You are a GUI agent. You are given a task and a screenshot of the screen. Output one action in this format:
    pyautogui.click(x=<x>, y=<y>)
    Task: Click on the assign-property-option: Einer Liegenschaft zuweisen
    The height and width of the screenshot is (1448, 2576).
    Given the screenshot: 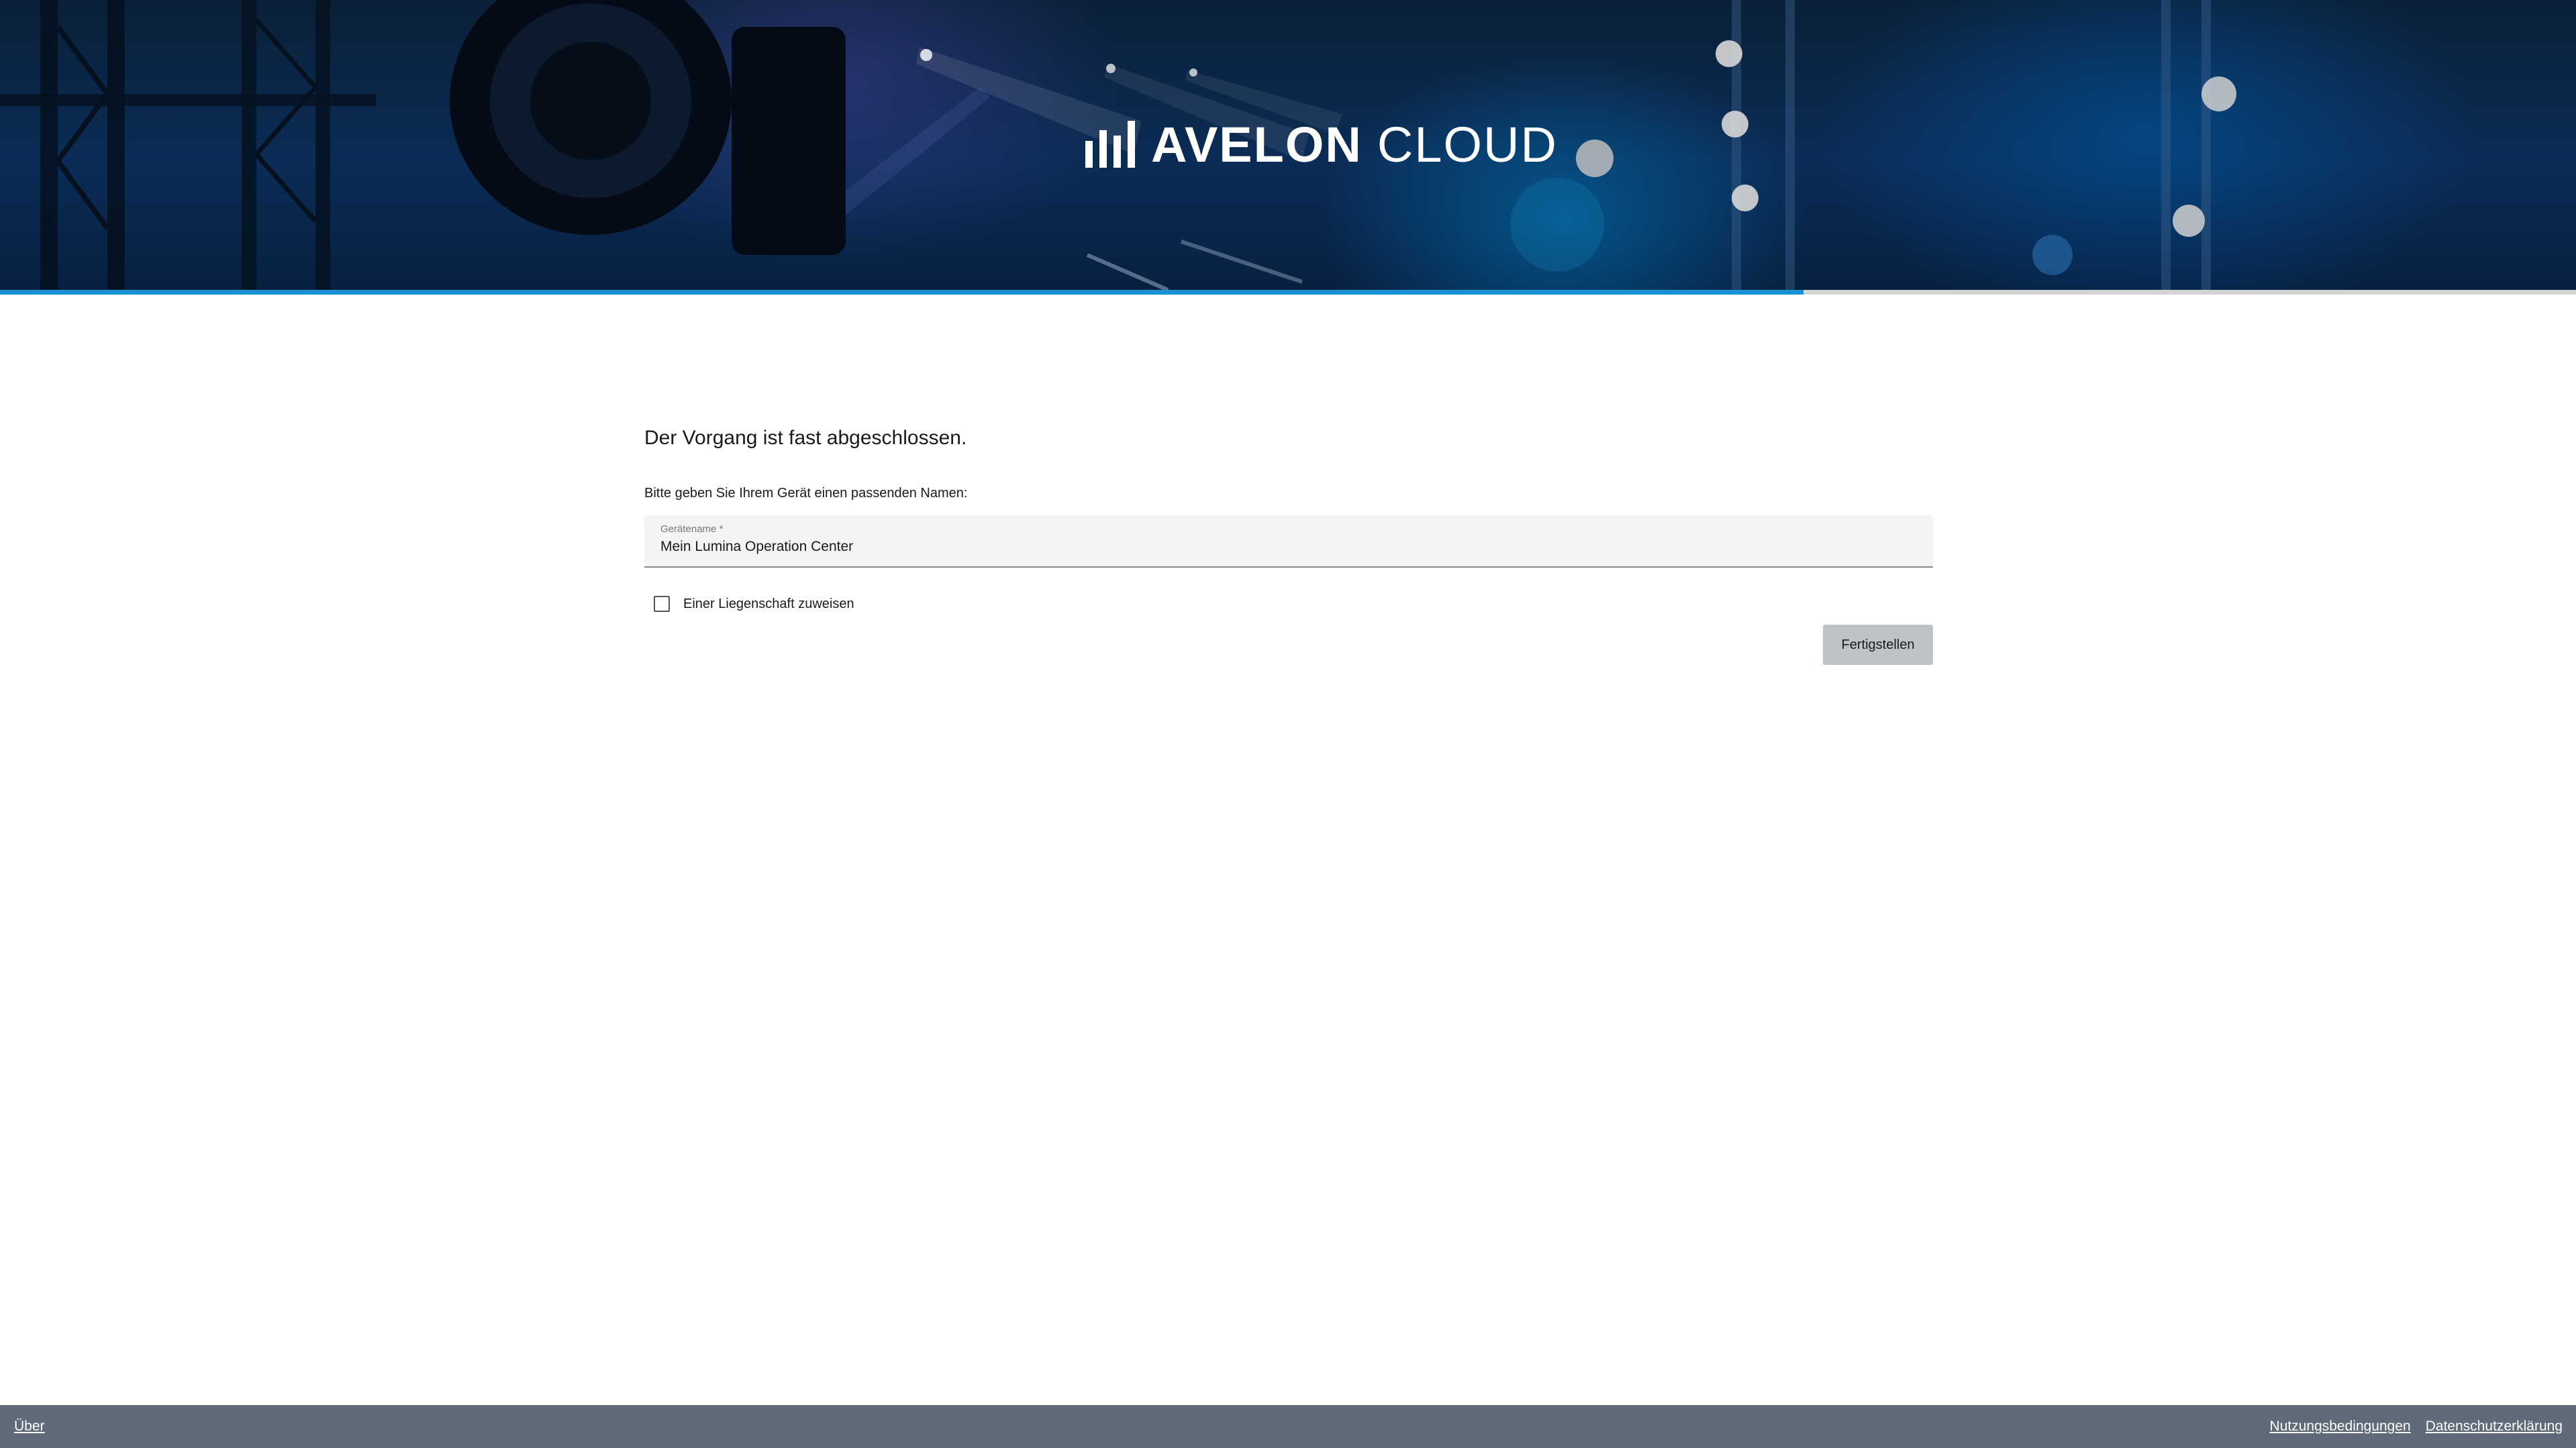 What is the action you would take?
    pyautogui.click(x=754, y=604)
    